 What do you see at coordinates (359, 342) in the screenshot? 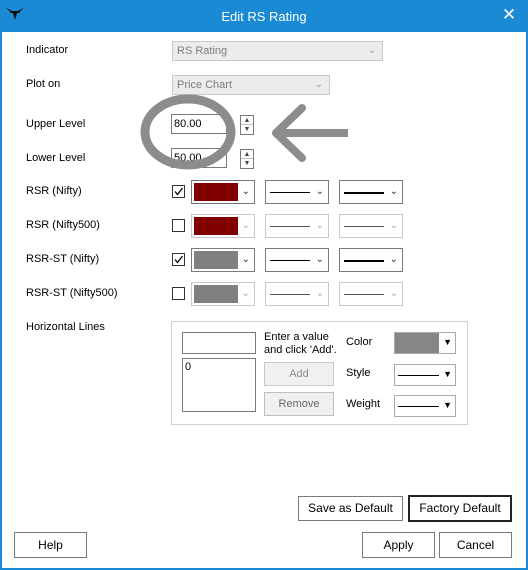
I see `hline-color-label: Color` at bounding box center [359, 342].